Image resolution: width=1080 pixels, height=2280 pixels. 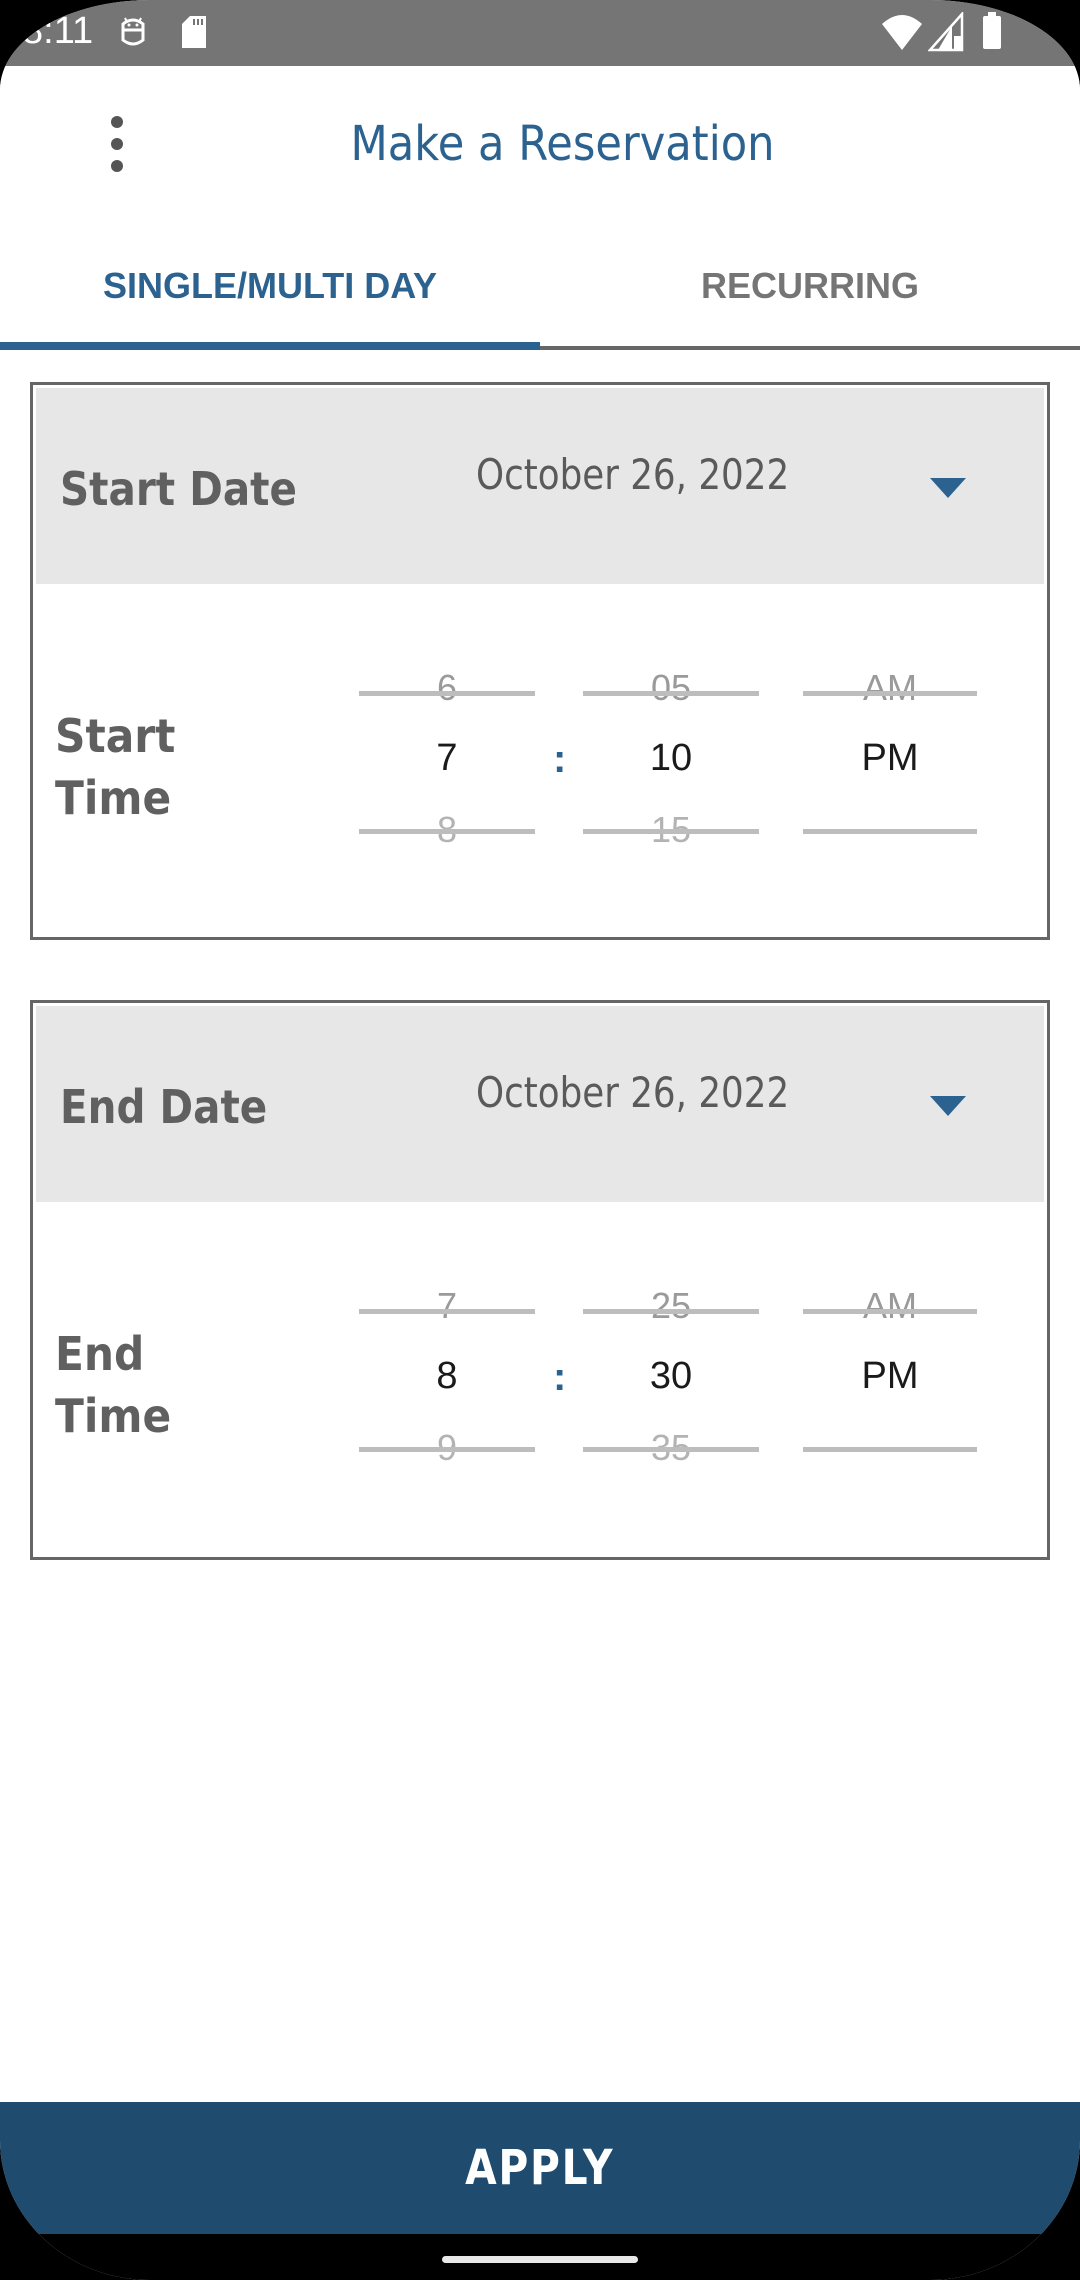 I want to click on debug-icon, so click(x=133, y=31).